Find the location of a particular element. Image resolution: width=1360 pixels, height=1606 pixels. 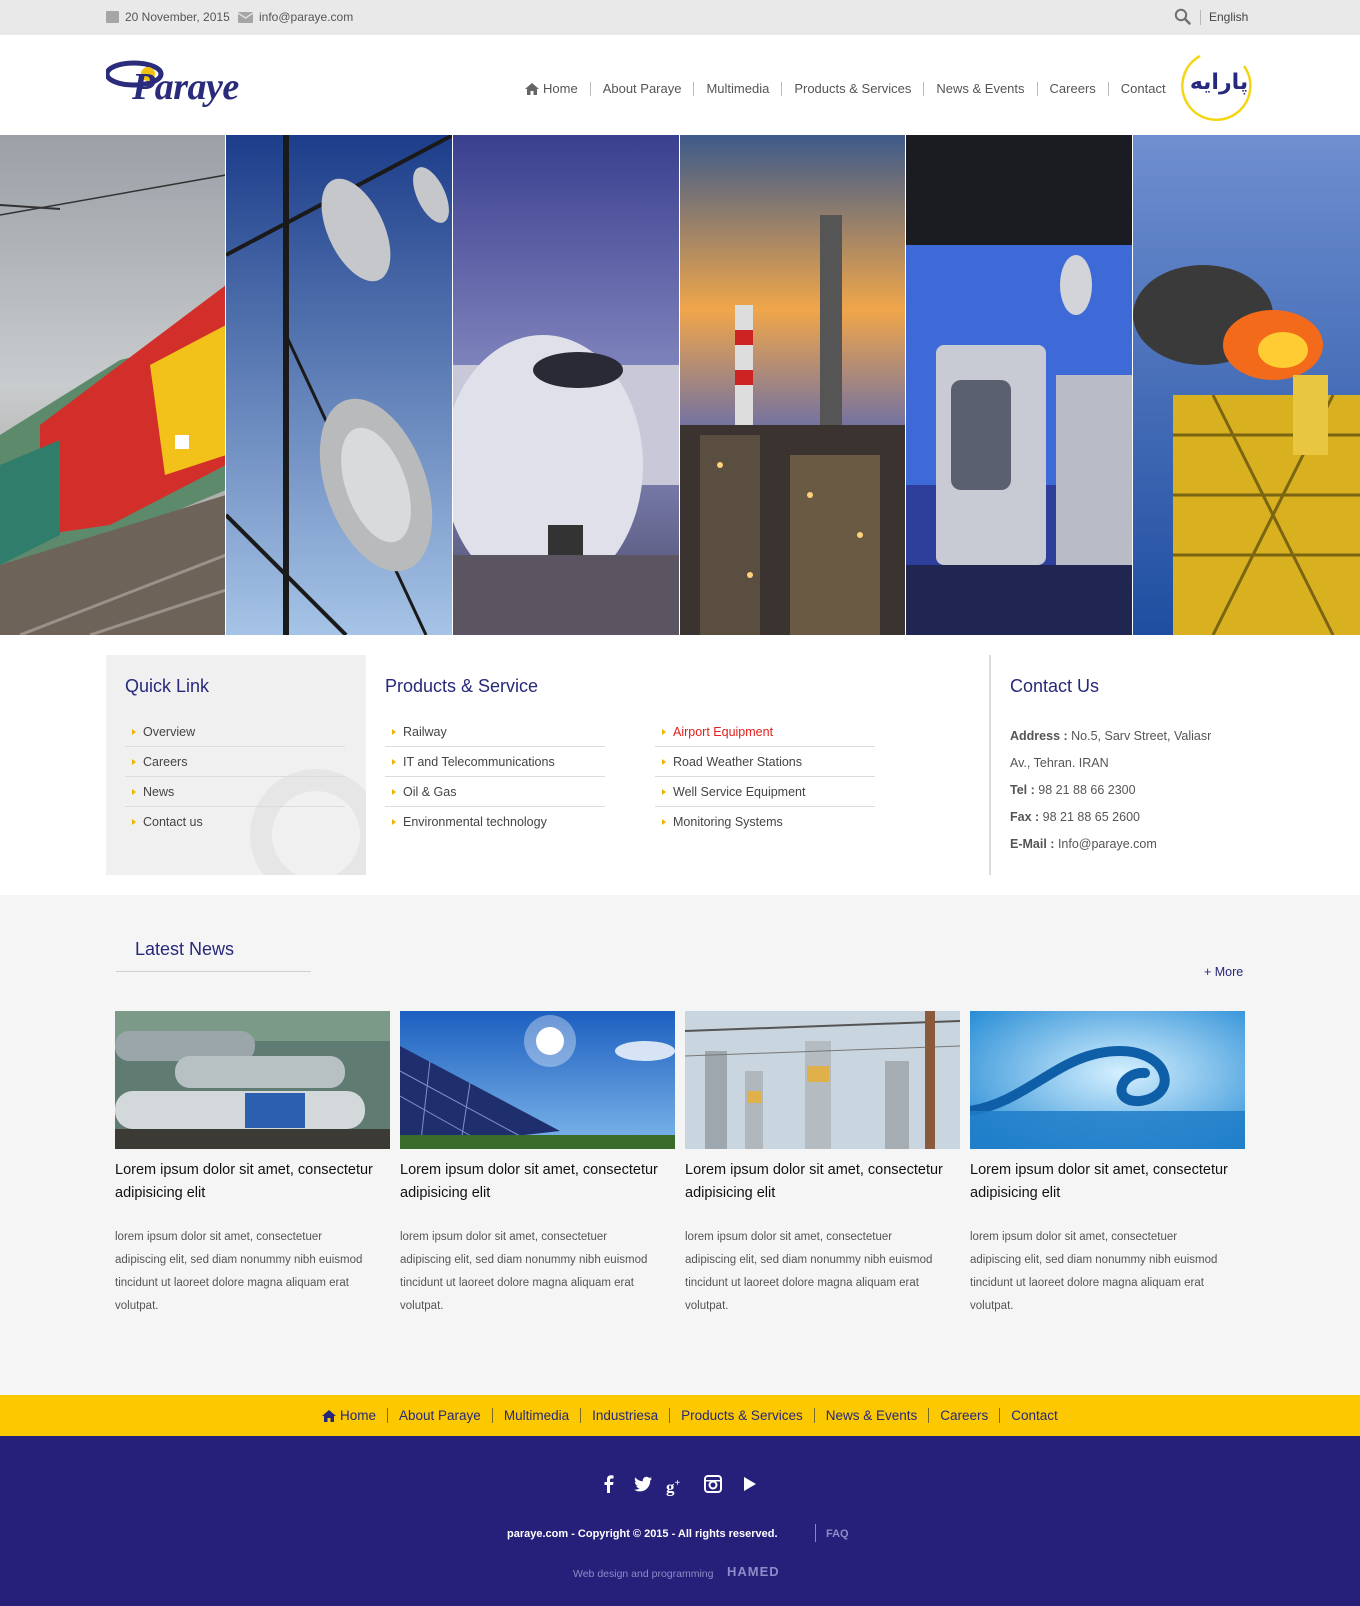

product-link-road-weather: Road Weather Stations is located at coordinates (765, 762).